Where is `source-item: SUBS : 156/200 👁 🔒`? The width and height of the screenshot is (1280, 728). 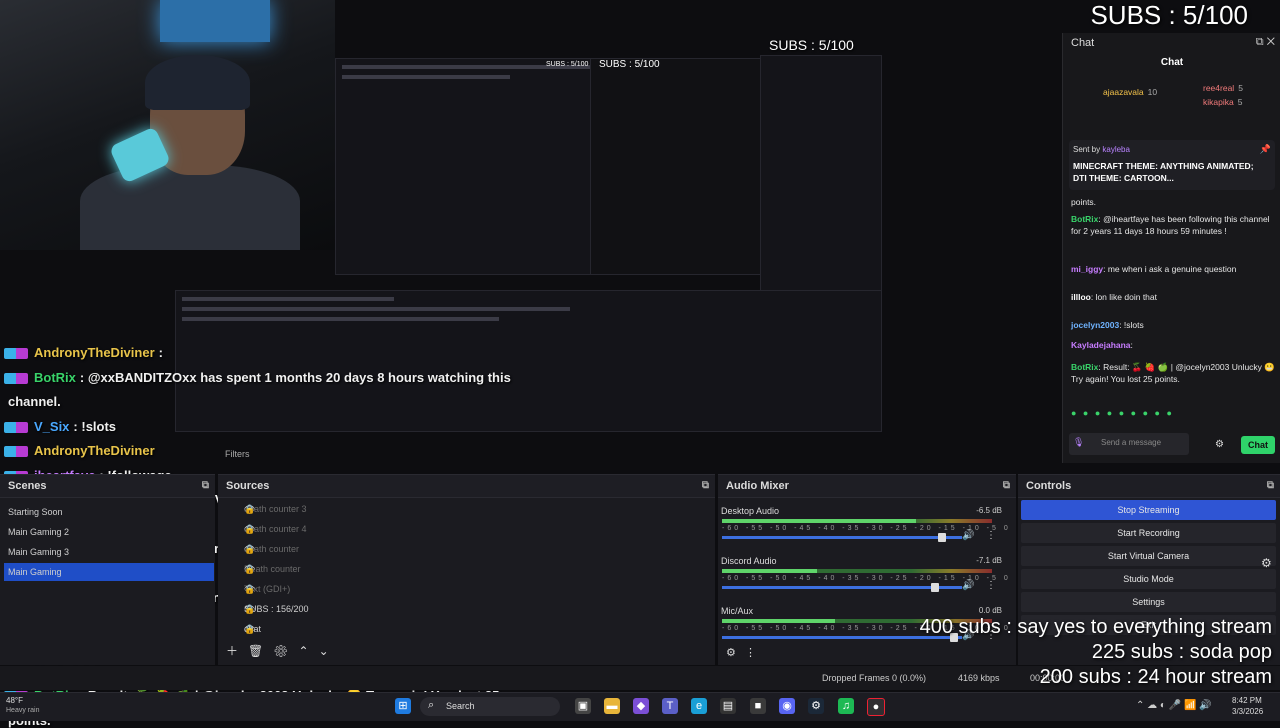
source-item: SUBS : 156/200 👁 🔒 is located at coordinates (466, 610).